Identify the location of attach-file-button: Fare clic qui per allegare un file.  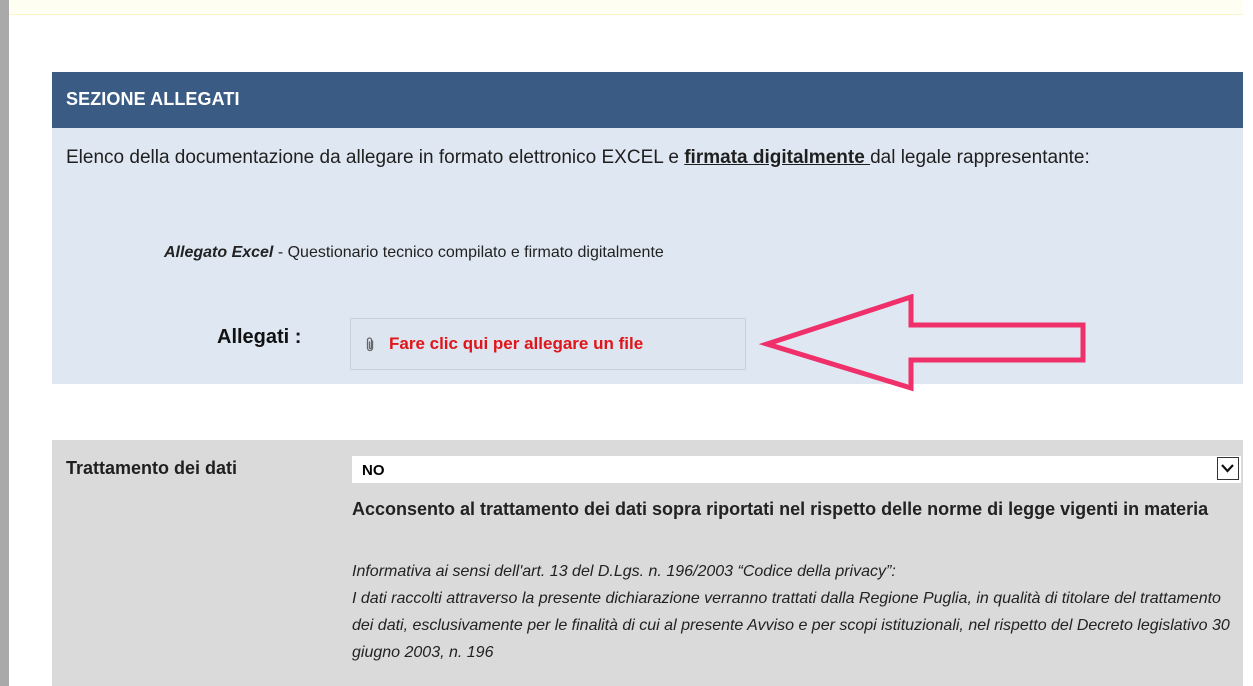
(548, 344).